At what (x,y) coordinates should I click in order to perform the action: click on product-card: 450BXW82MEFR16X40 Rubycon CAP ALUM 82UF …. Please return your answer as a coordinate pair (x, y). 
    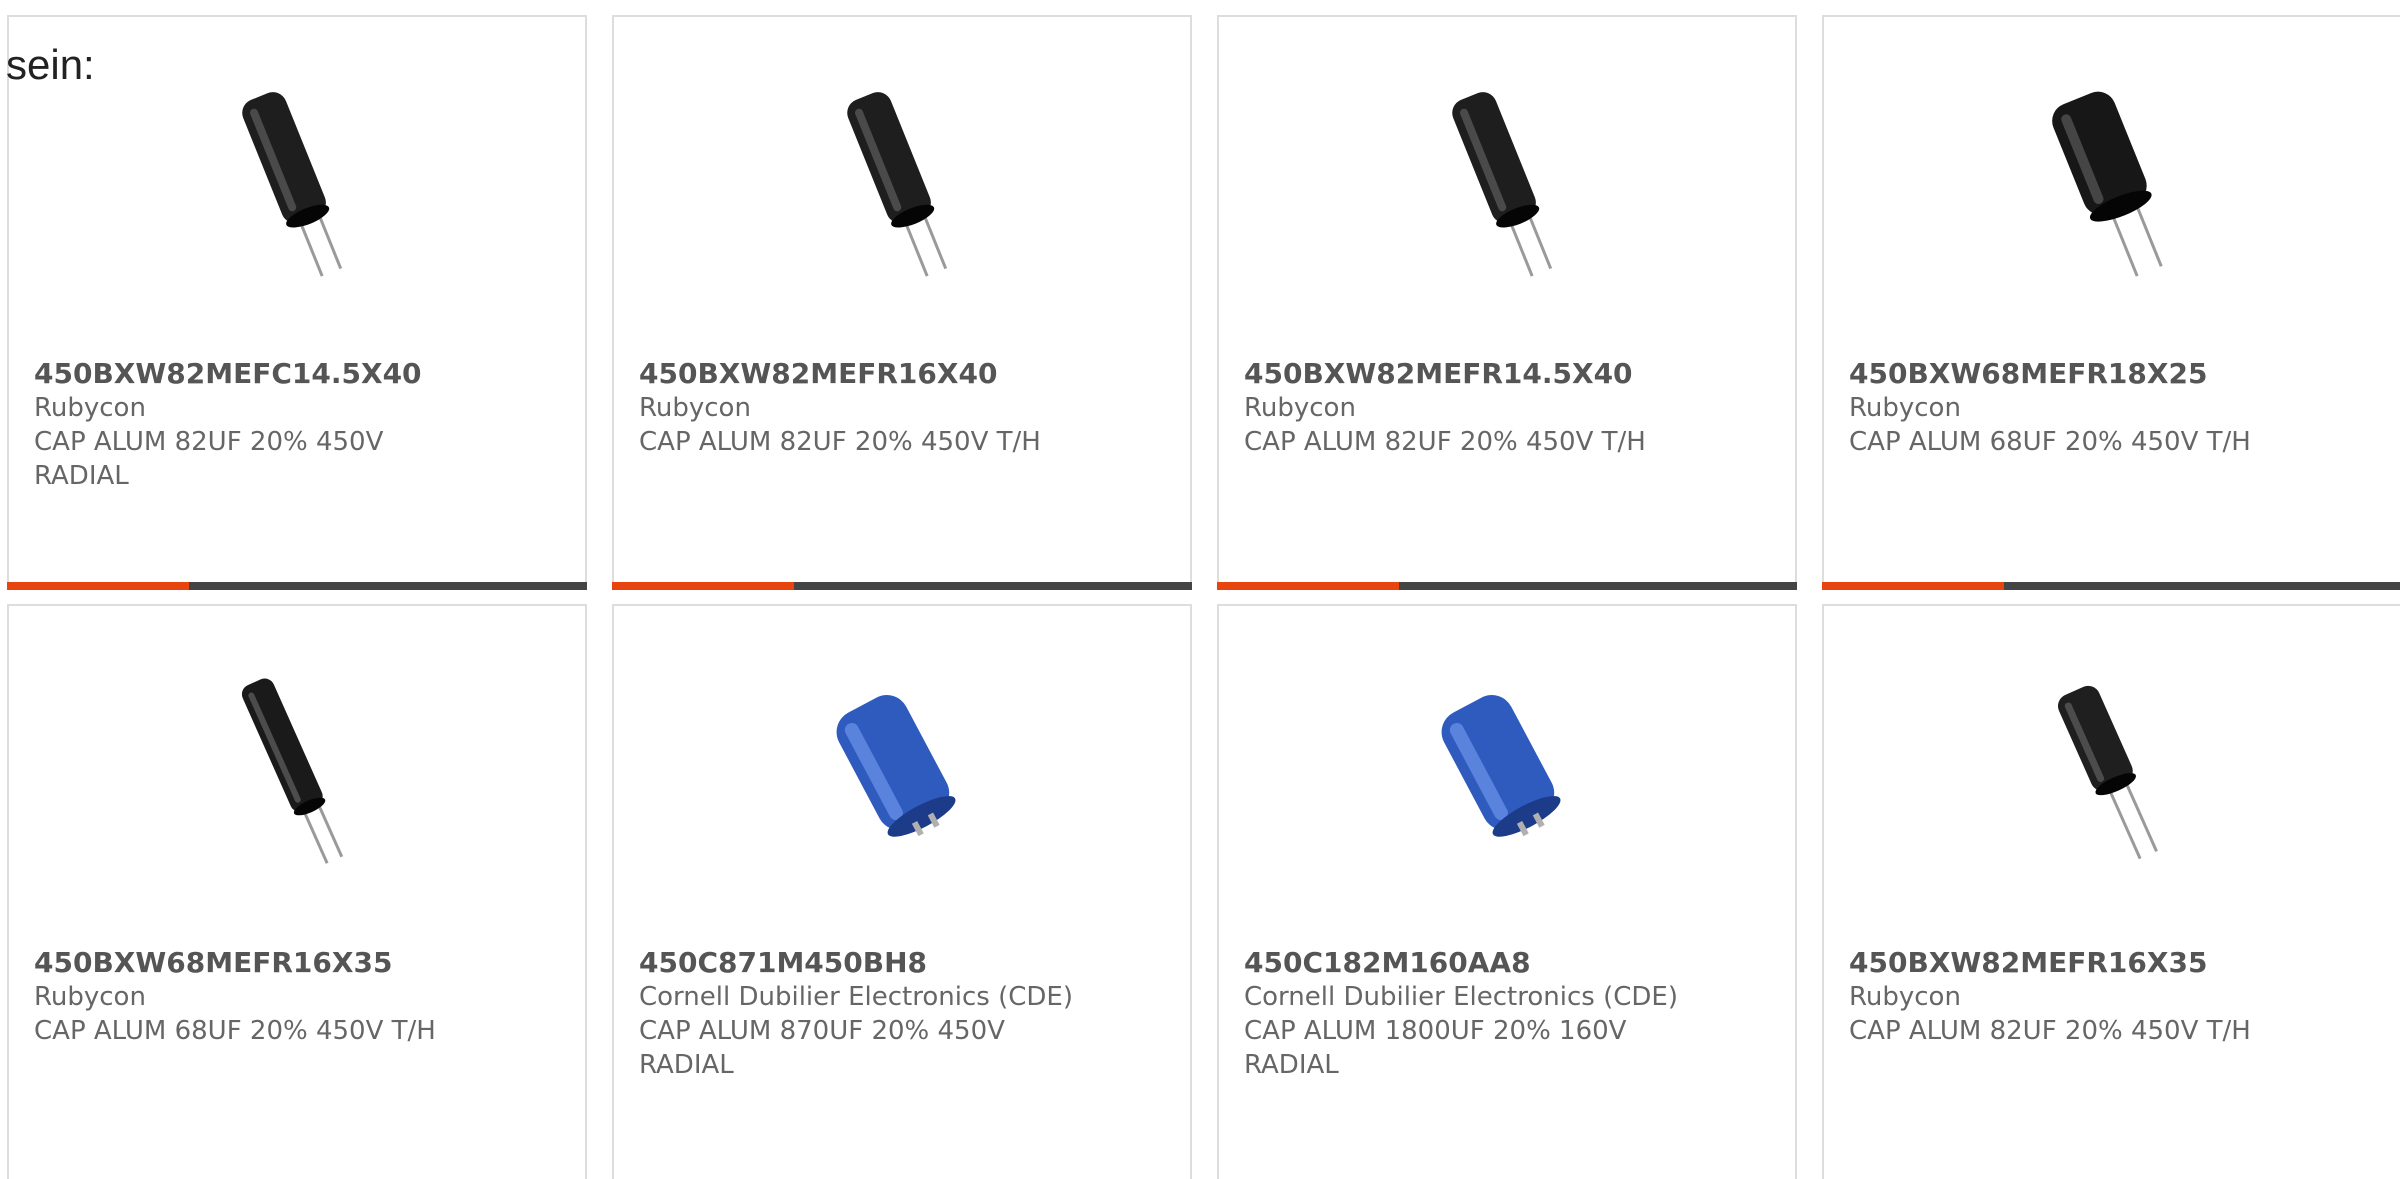
    Looking at the image, I should click on (902, 302).